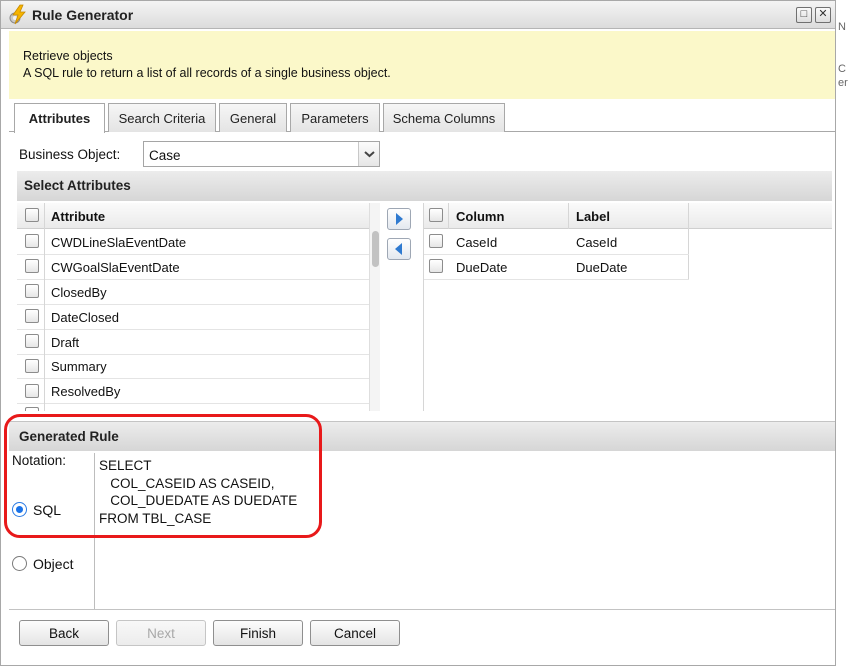 The width and height of the screenshot is (848, 666). I want to click on select-attributes-header: Select Attributes, so click(424, 186).